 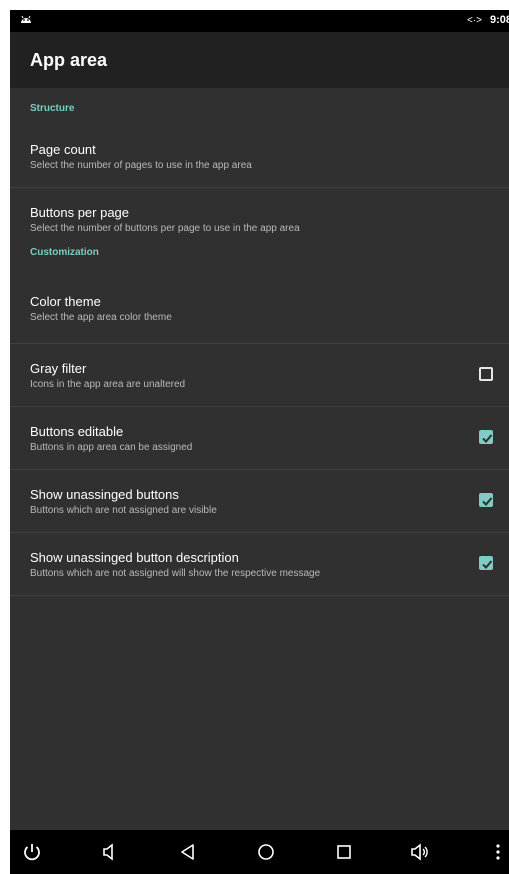 What do you see at coordinates (80, 212) in the screenshot?
I see `pref-title: Buttons per page` at bounding box center [80, 212].